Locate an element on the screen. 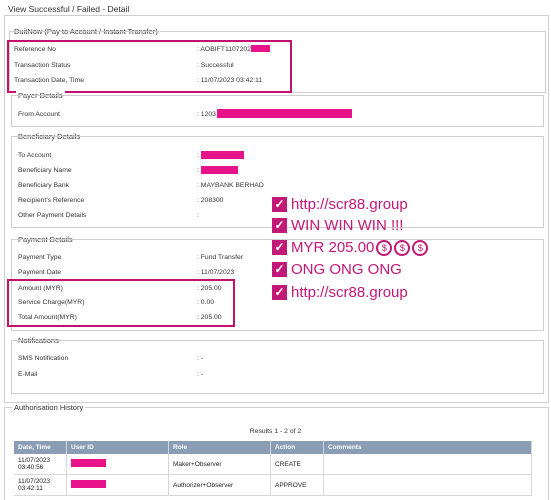 This screenshot has height=500, width=551. date-time-cell: 11/07/2023 03:42:11 is located at coordinates (40, 485).